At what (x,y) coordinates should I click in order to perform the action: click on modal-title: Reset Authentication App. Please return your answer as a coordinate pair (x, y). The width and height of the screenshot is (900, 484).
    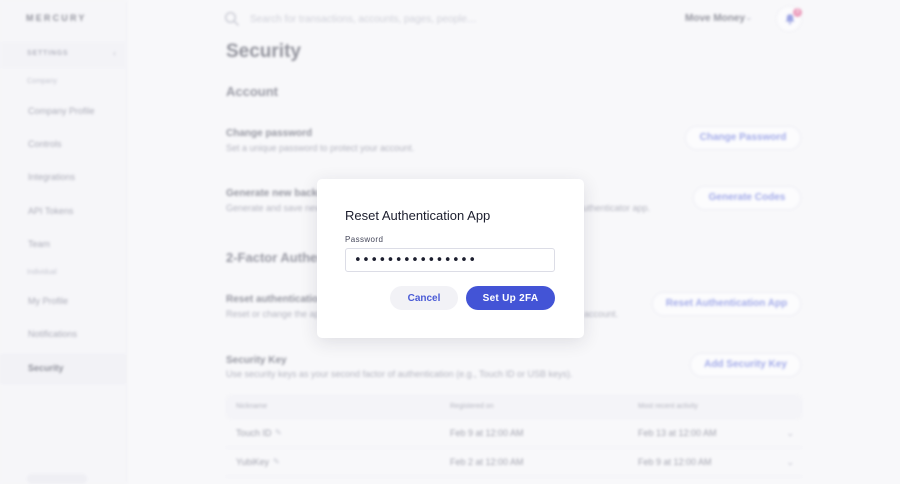
    Looking at the image, I should click on (418, 215).